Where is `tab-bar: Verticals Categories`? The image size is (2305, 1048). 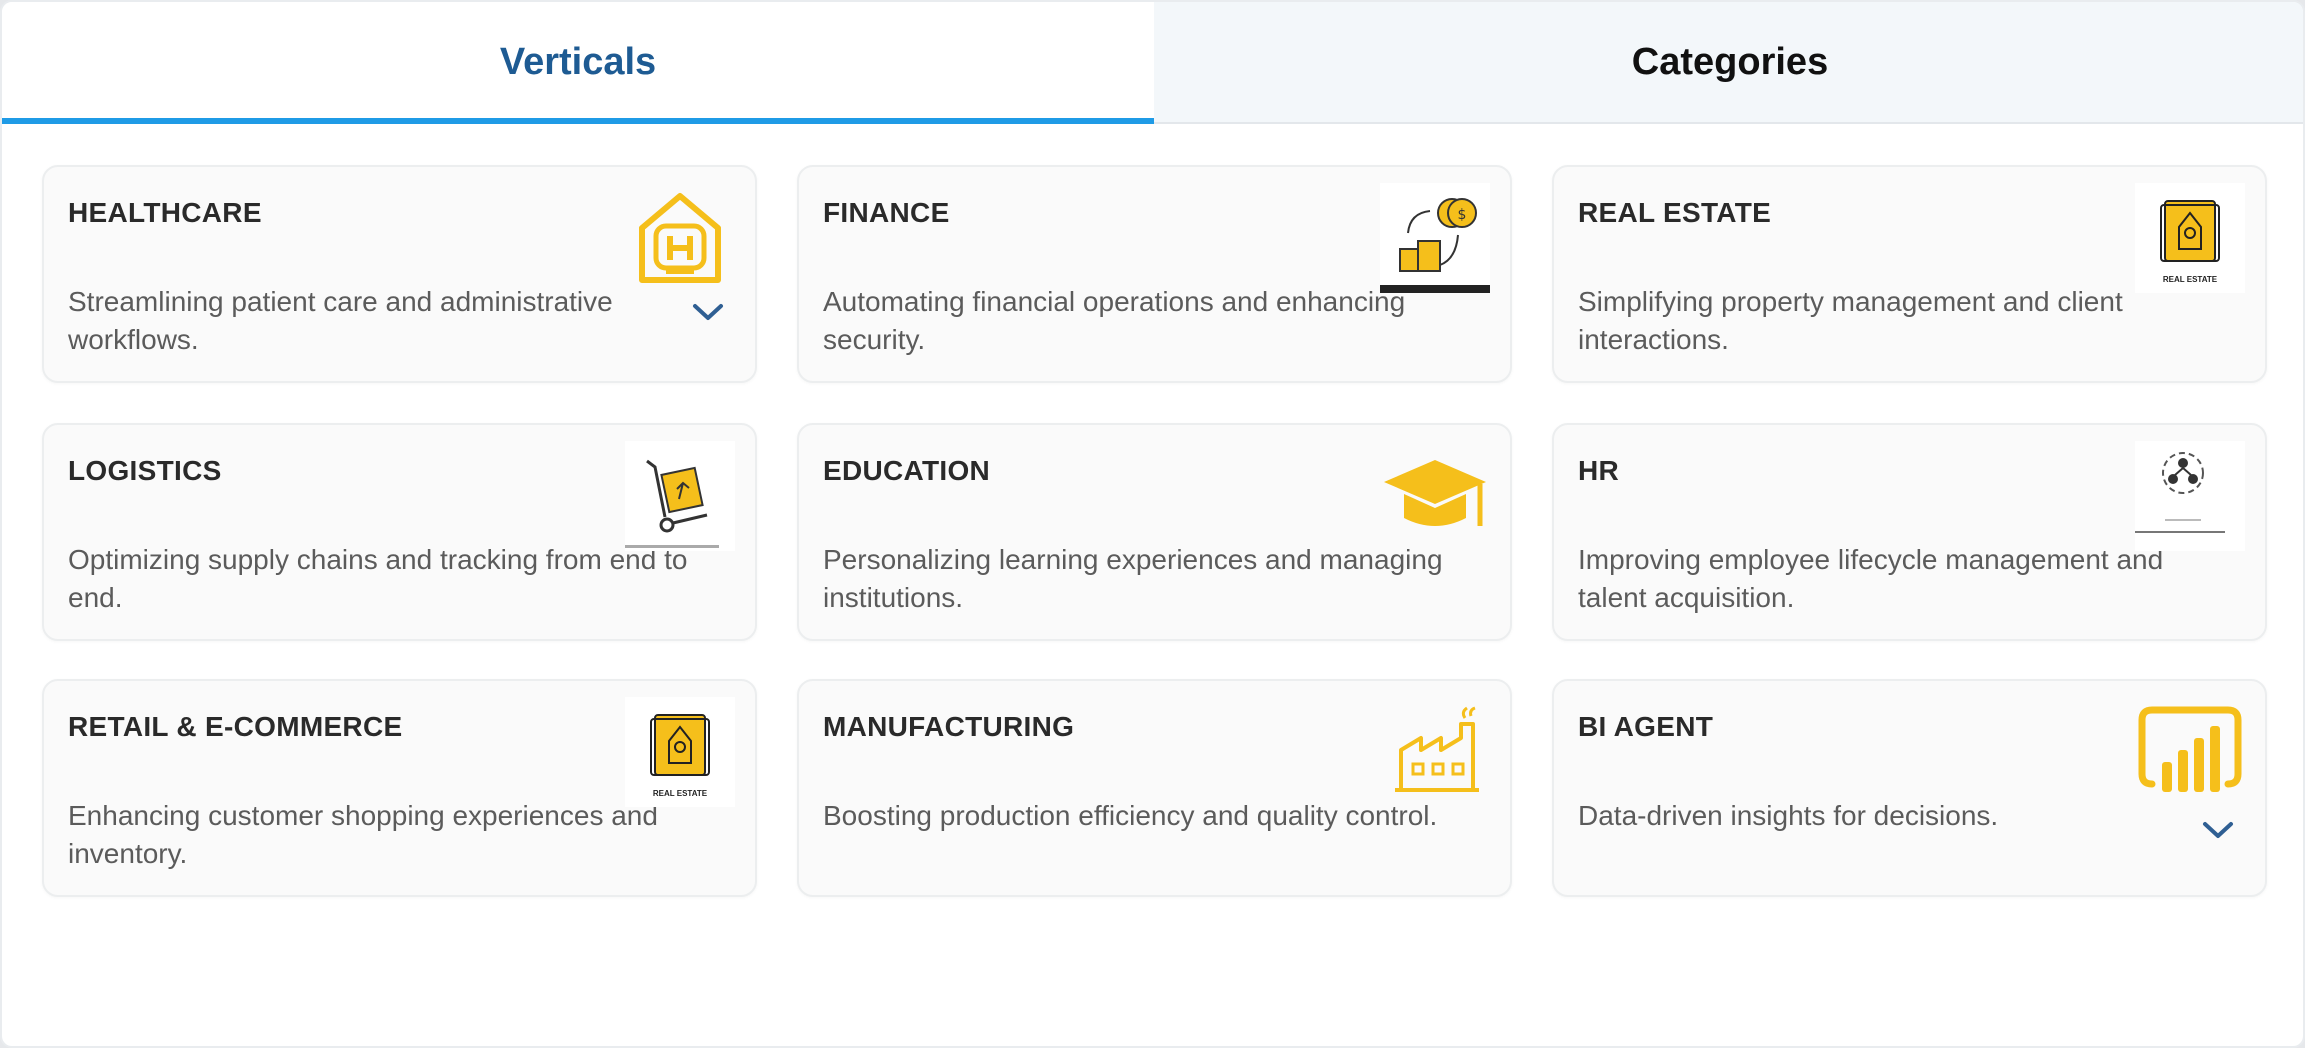
tab-bar: Verticals Categories is located at coordinates (1152, 63).